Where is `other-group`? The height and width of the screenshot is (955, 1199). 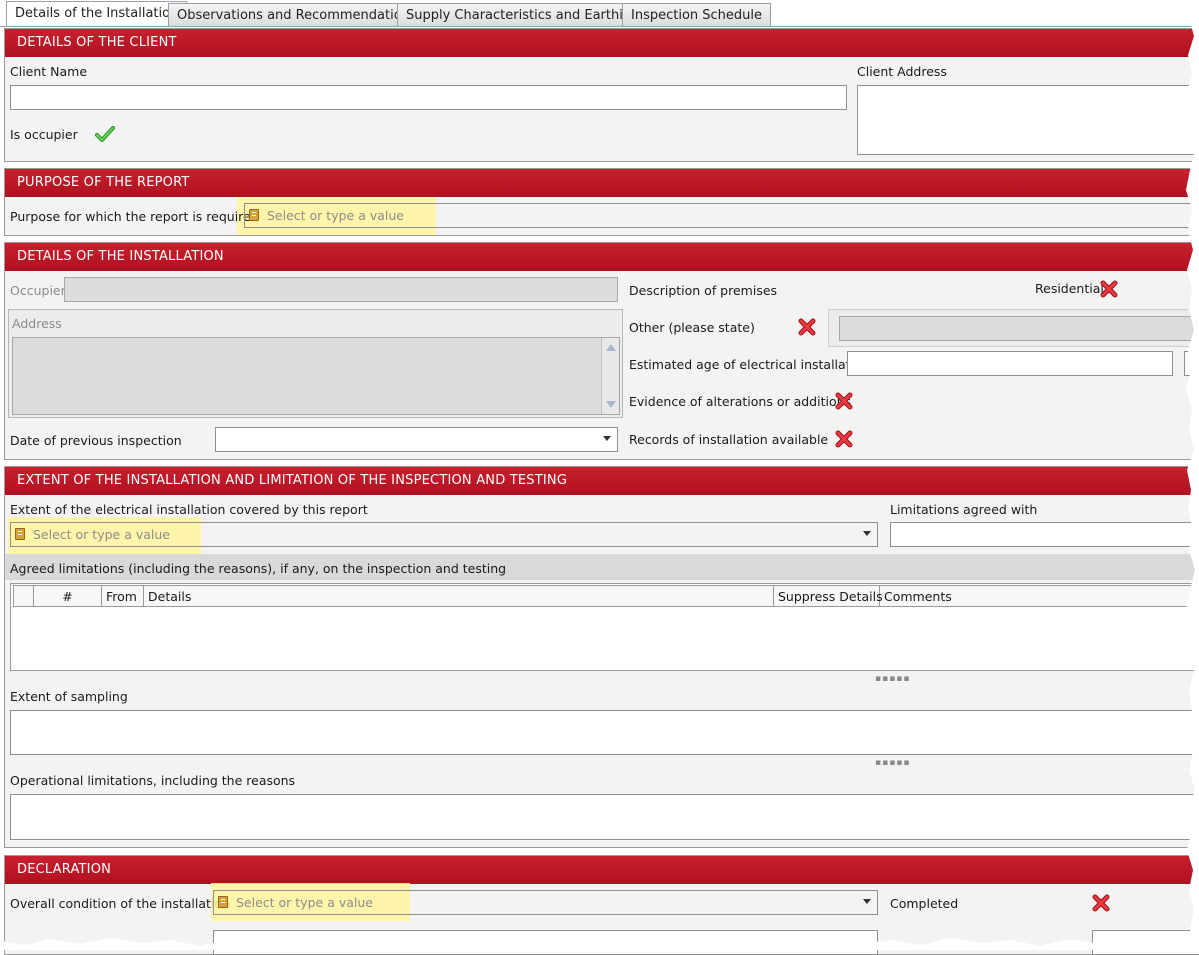
other-group is located at coordinates (1013, 328).